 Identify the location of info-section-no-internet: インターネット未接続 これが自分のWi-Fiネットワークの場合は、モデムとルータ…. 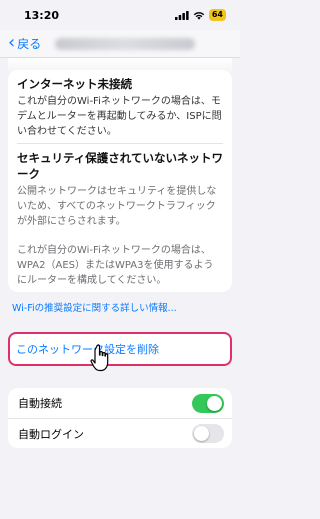
(120, 106).